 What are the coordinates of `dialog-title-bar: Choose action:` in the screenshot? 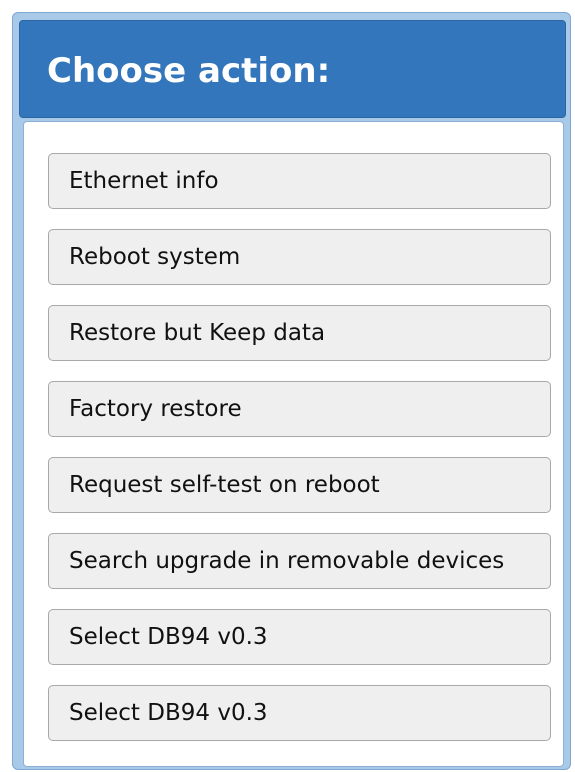 It's located at (292, 69).